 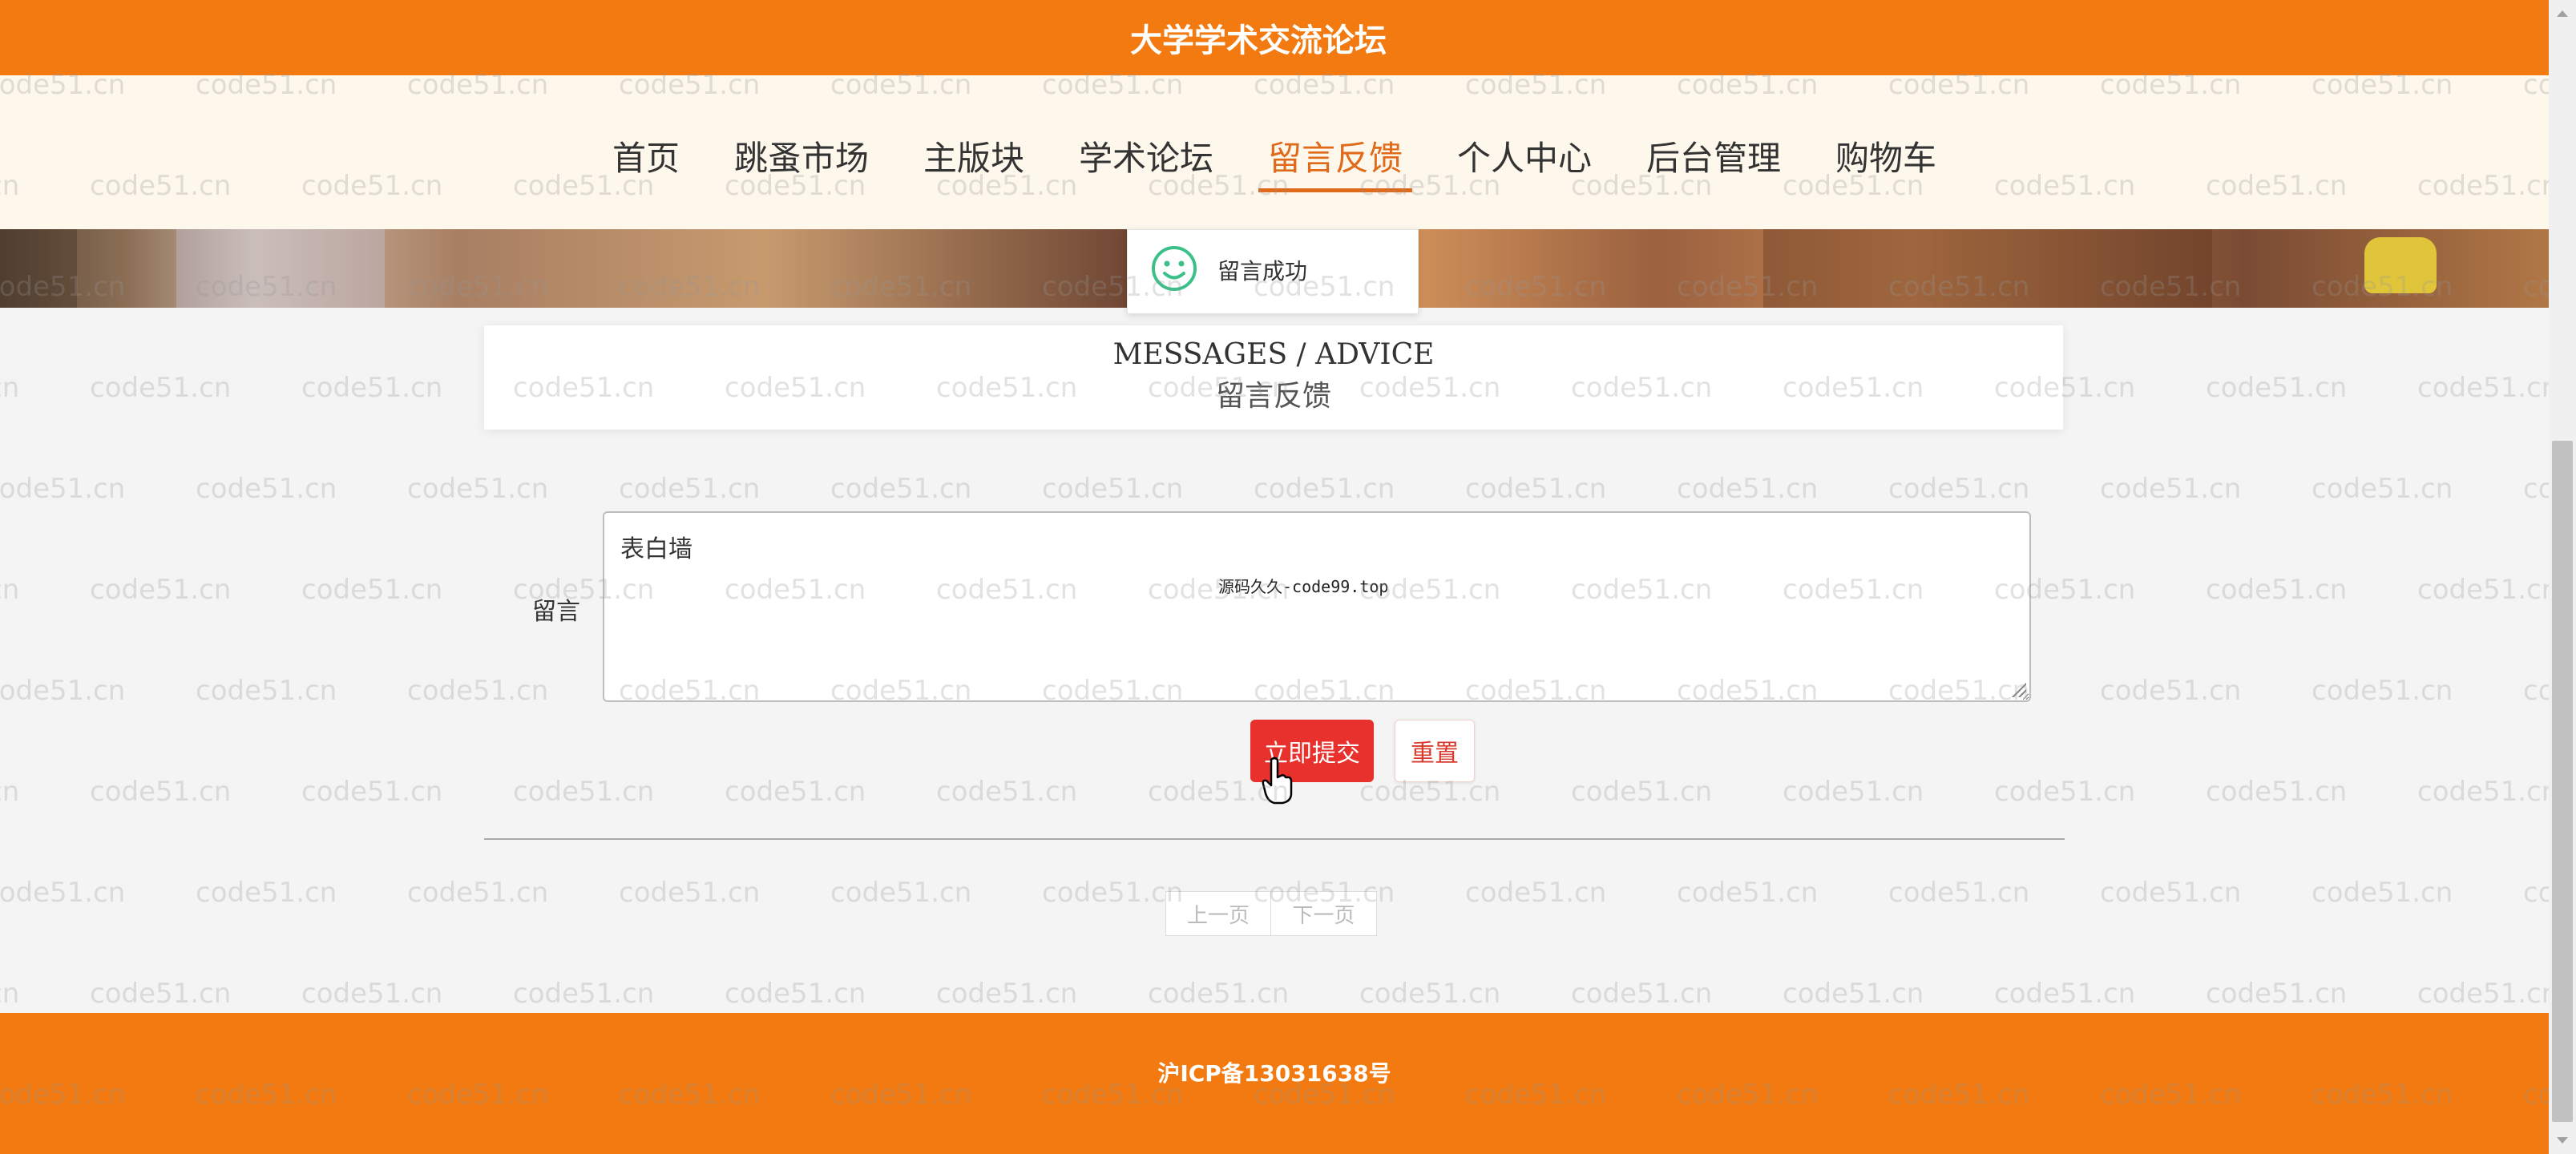 I want to click on toast-message: 留言成功, so click(x=1263, y=271).